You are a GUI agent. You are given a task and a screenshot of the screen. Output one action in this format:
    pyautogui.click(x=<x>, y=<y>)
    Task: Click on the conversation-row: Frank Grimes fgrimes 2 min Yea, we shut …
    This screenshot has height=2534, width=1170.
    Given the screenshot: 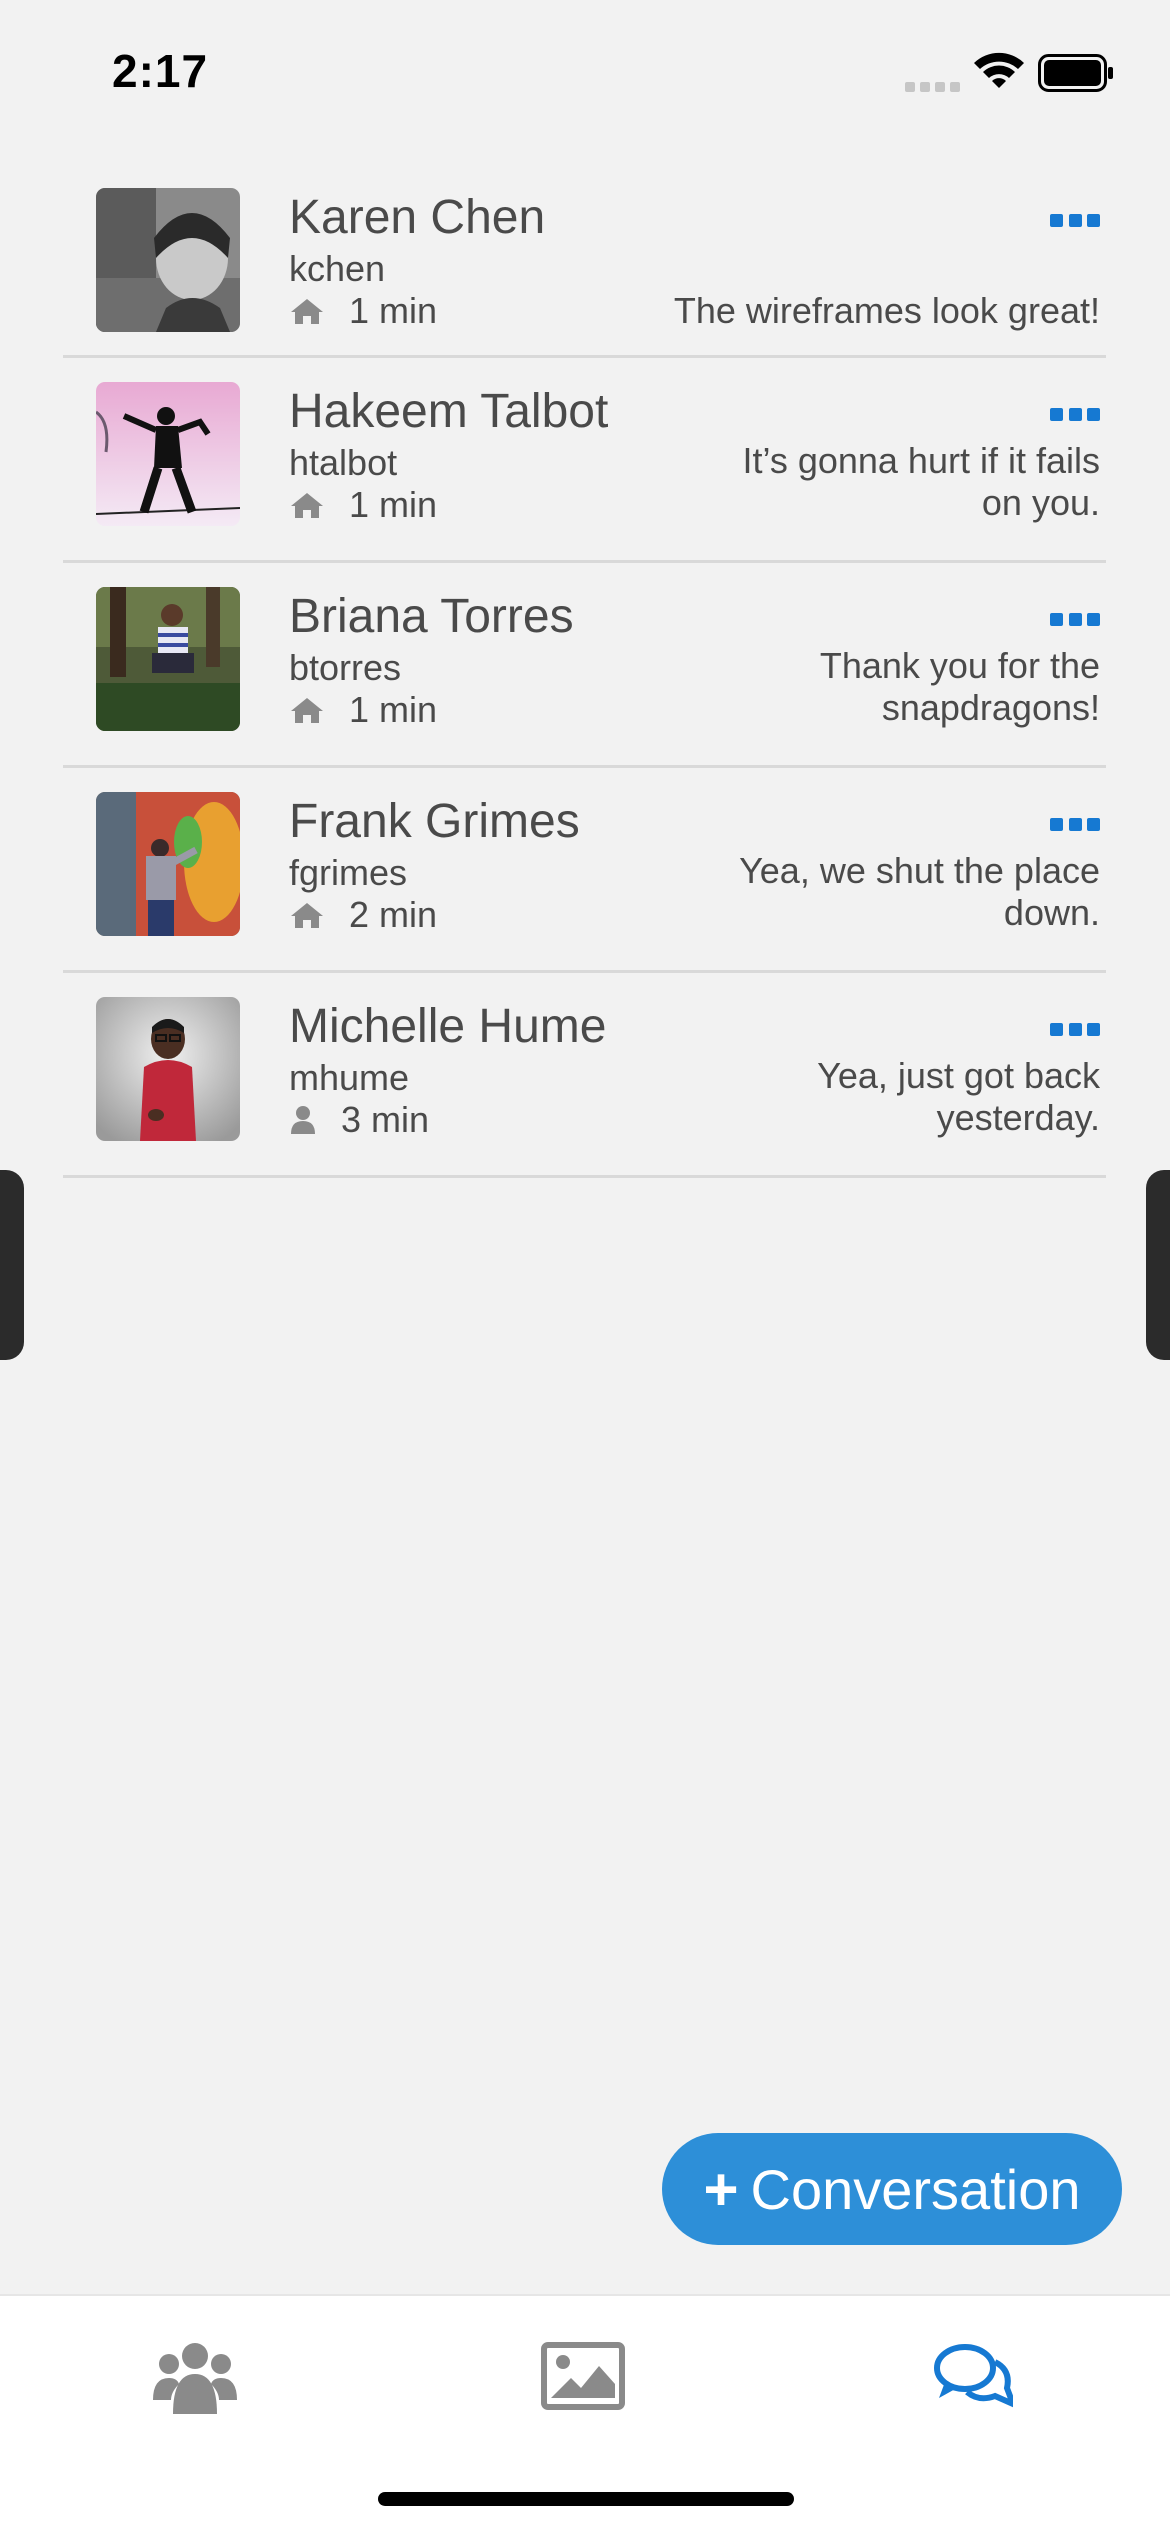 What is the action you would take?
    pyautogui.click(x=584, y=870)
    